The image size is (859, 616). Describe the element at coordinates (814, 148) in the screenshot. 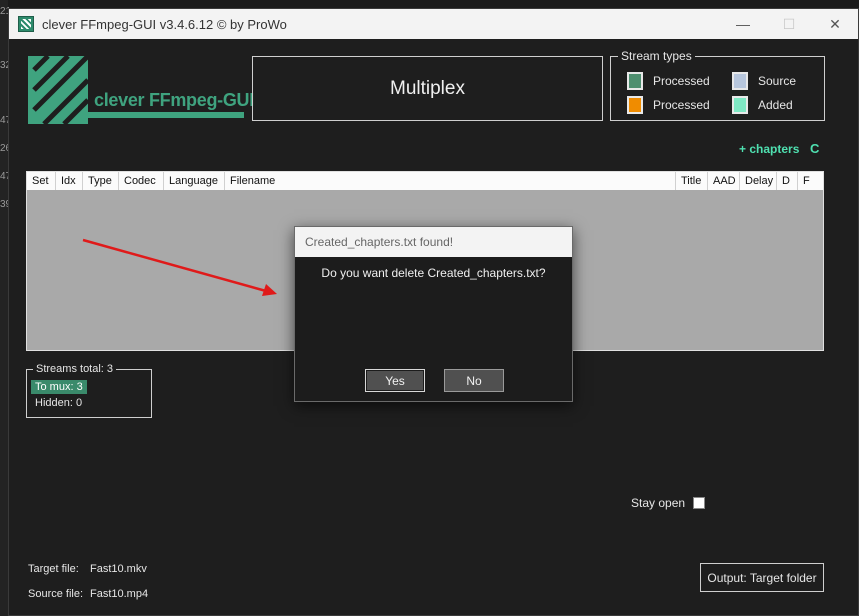

I see `chapters-c-button: C` at that location.